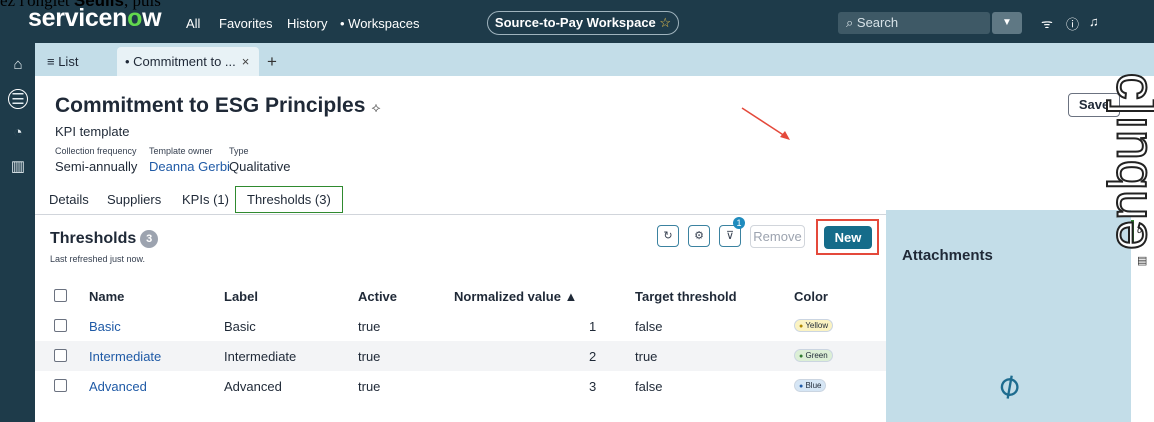 The height and width of the screenshot is (422, 1154). Describe the element at coordinates (460, 326) in the screenshot. I see `table-row: Basic Basic true 1 false ● Yellow` at that location.